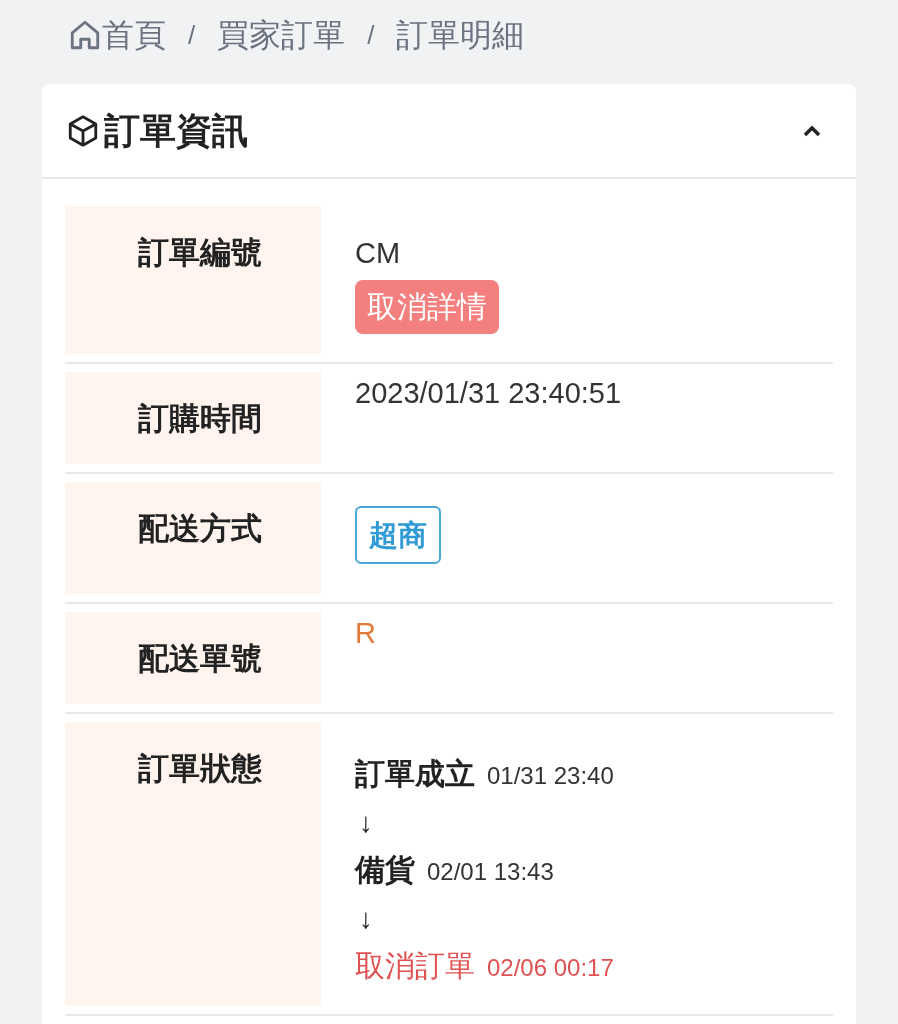  What do you see at coordinates (176, 130) in the screenshot?
I see `card-title: 訂單資訊` at bounding box center [176, 130].